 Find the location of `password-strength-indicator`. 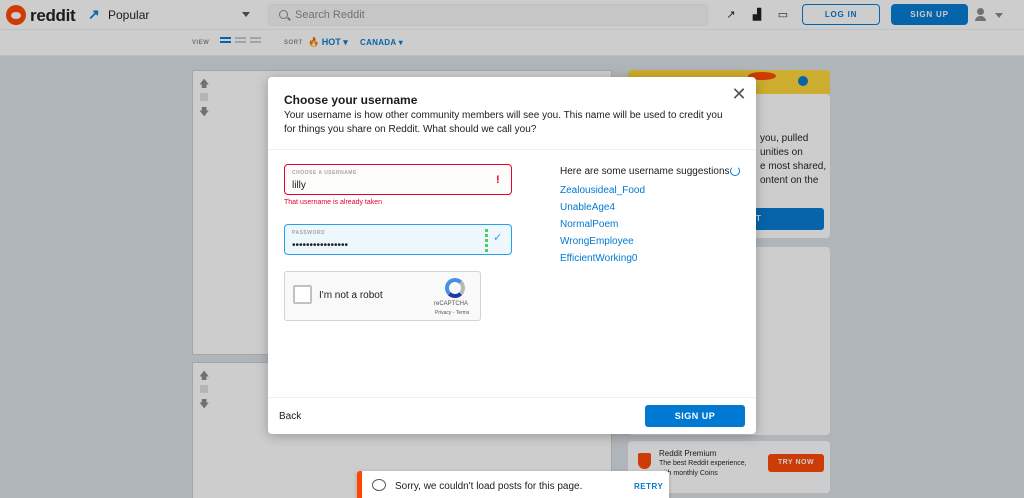

password-strength-indicator is located at coordinates (486, 240).